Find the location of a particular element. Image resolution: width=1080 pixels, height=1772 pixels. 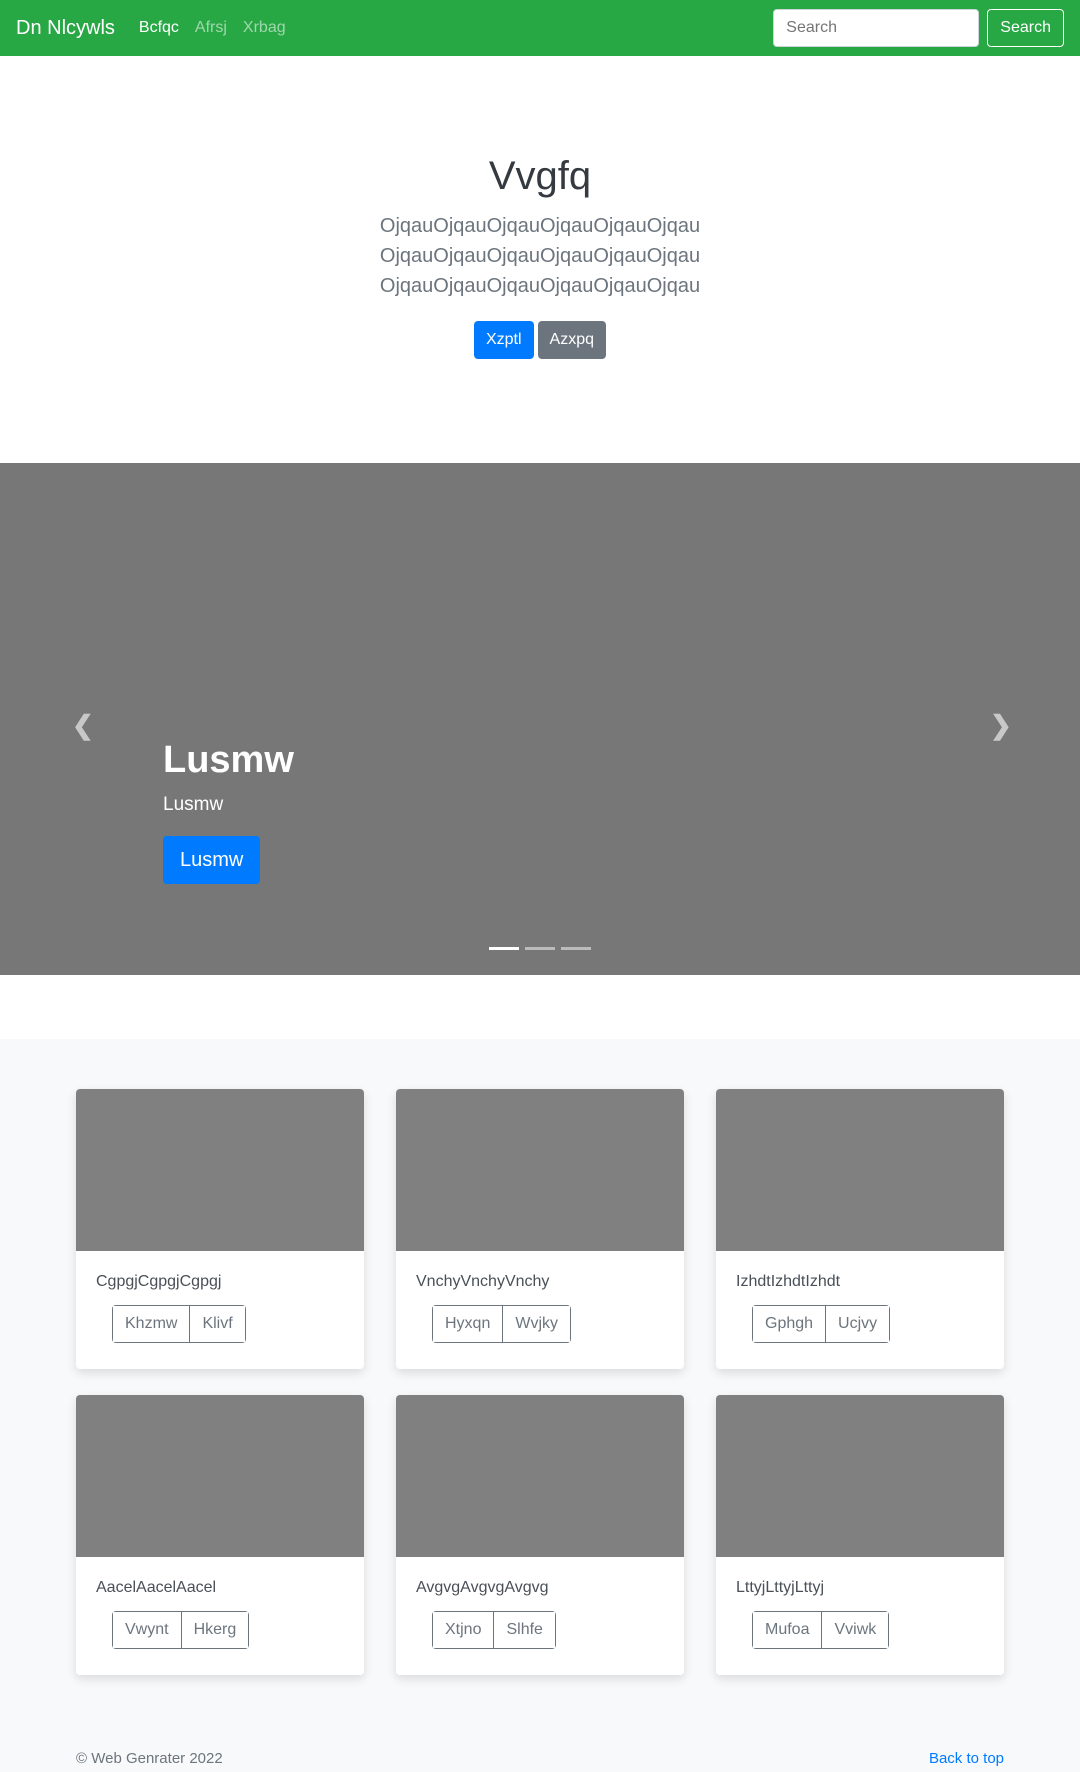

card: LttyjLttyjLttyj Mufoa Vviwk is located at coordinates (860, 1535).